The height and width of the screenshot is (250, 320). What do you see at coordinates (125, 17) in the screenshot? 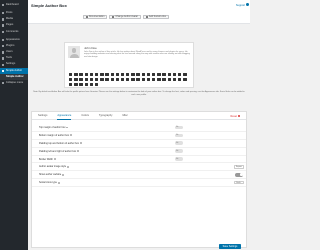
I see `change-avatar-button: Change Author Avatar` at bounding box center [125, 17].